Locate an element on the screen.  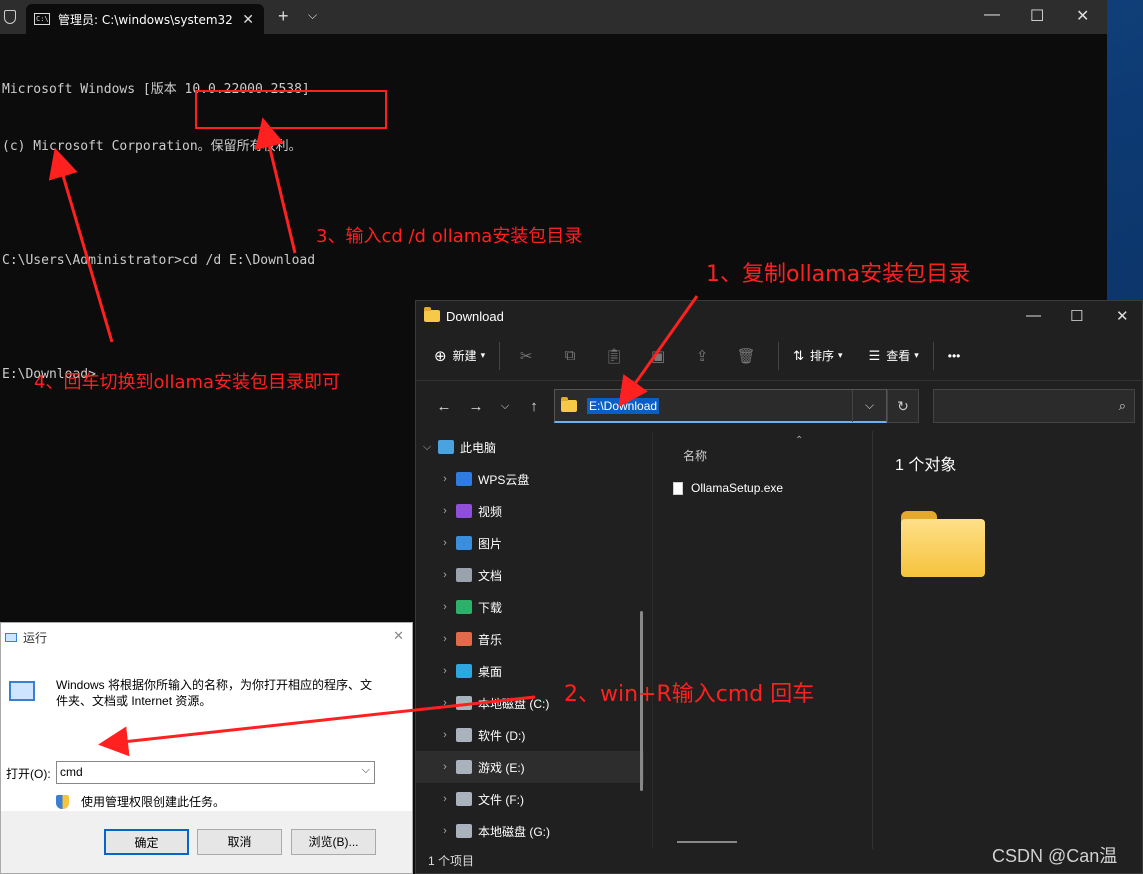
nav-item: › 本地磁盘 (G:) is located at coordinates (530, 831).